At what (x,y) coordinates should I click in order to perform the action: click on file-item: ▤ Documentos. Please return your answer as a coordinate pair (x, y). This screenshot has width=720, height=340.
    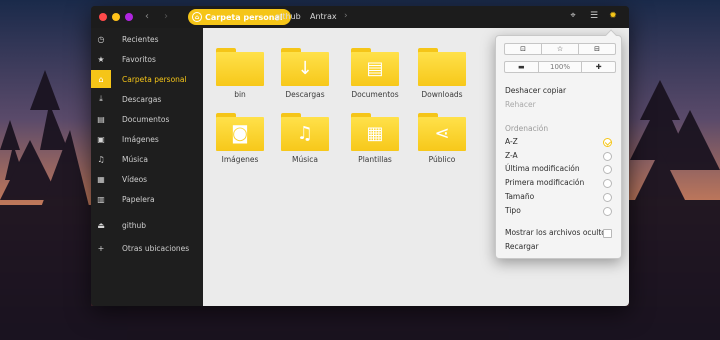
    Looking at the image, I should click on (375, 73).